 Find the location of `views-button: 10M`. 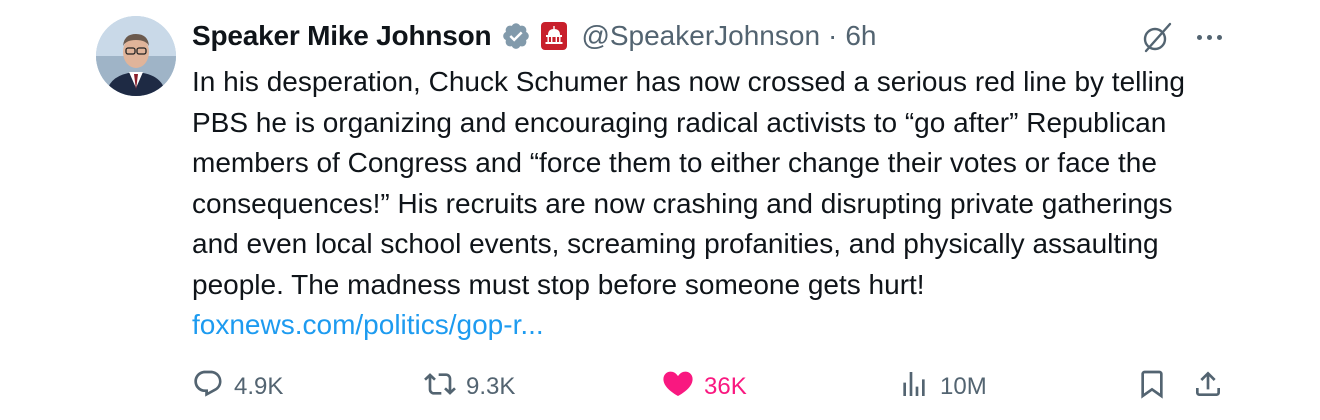

views-button: 10M is located at coordinates (942, 387).